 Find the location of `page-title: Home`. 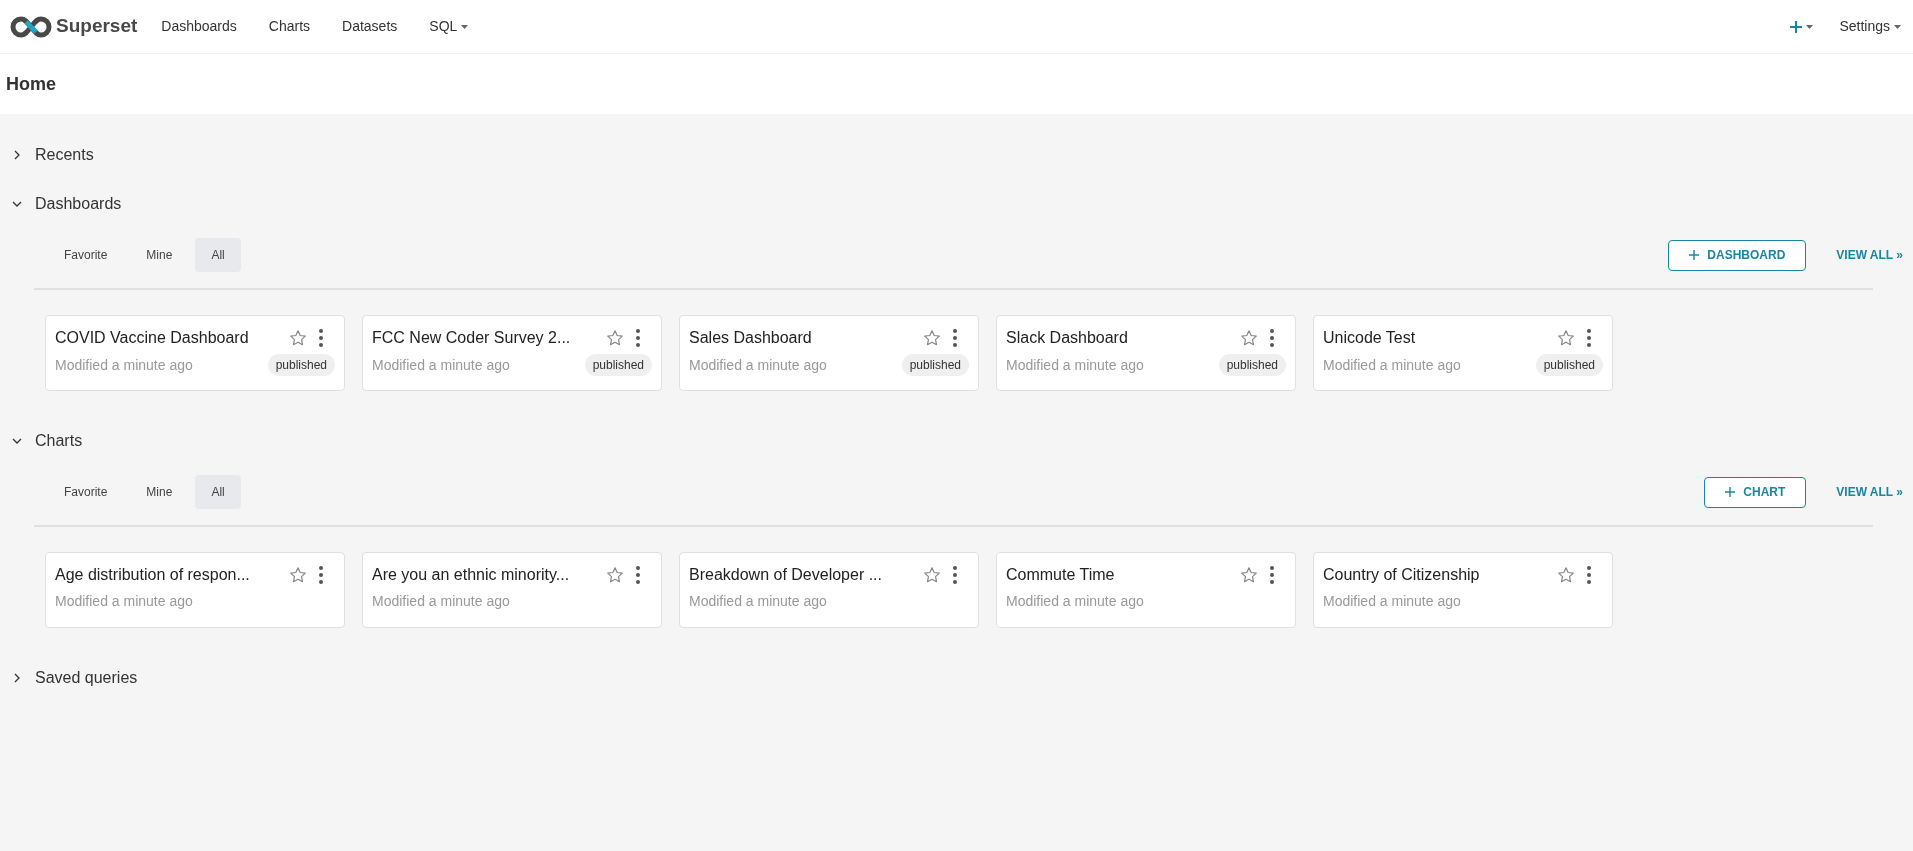

page-title: Home is located at coordinates (31, 84).